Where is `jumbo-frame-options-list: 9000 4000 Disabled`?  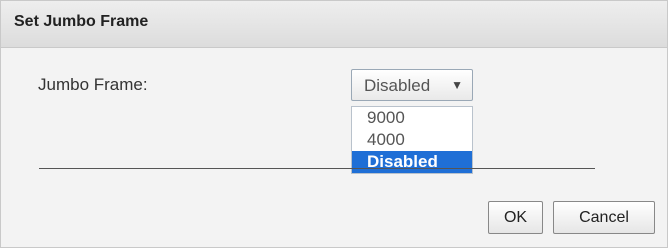
jumbo-frame-options-list: 9000 4000 Disabled is located at coordinates (412, 140).